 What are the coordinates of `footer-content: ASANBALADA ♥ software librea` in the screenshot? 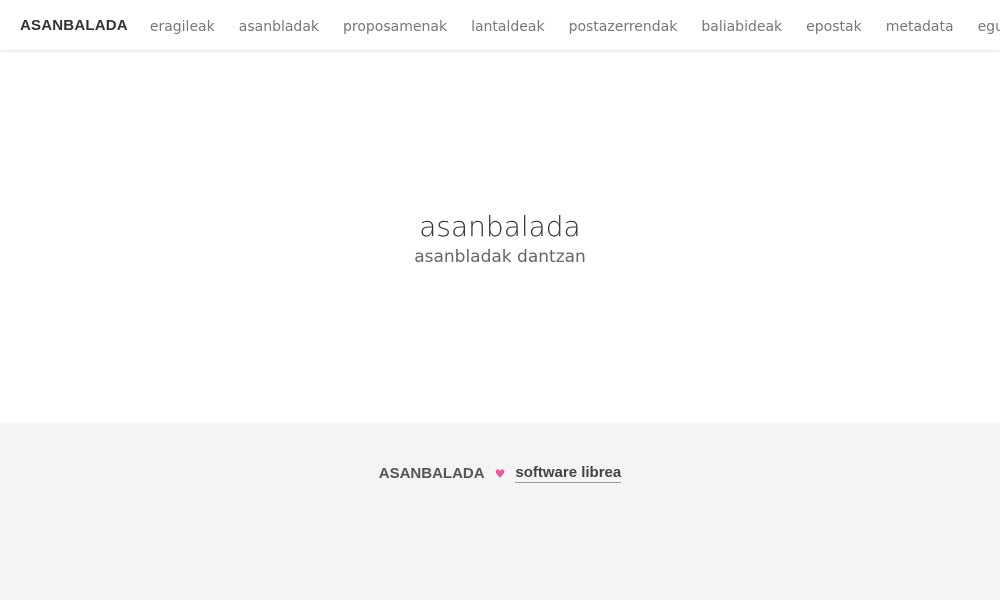 It's located at (500, 473).